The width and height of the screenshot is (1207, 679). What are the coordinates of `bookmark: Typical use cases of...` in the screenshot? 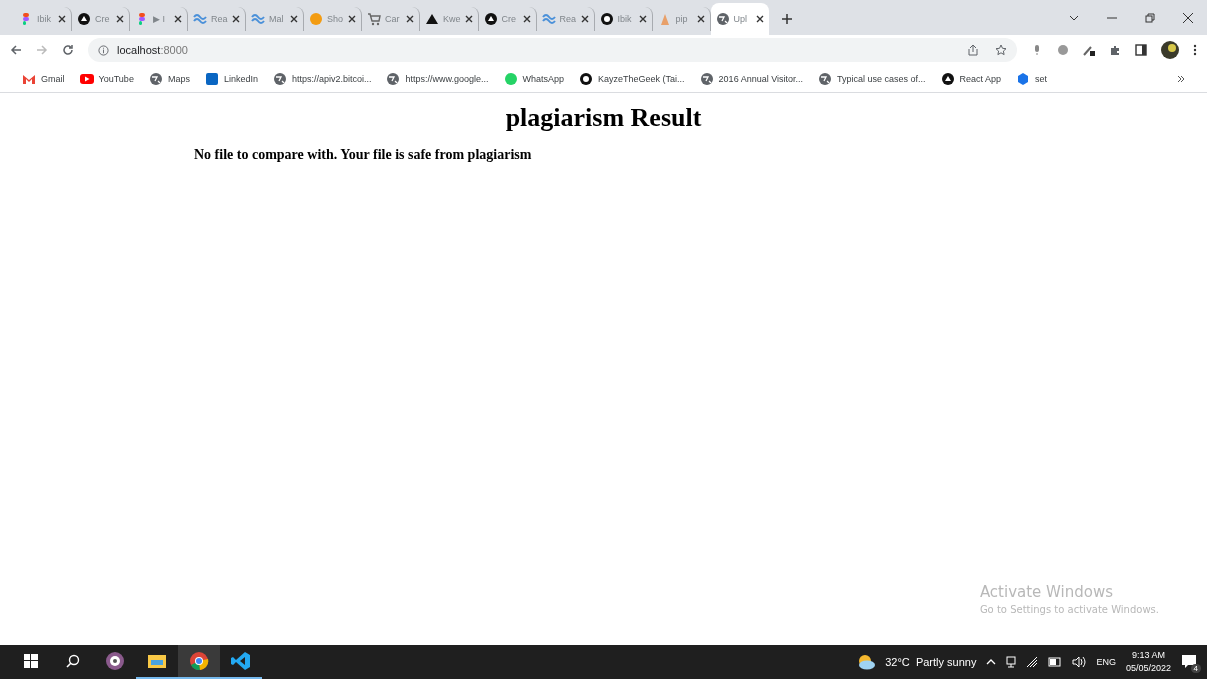 It's located at (872, 78).